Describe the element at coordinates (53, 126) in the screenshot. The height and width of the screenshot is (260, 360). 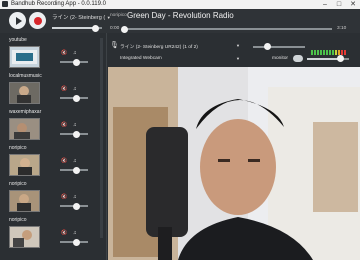
I see `participant-row: waxemiphaxar 🔇 ♫` at that location.